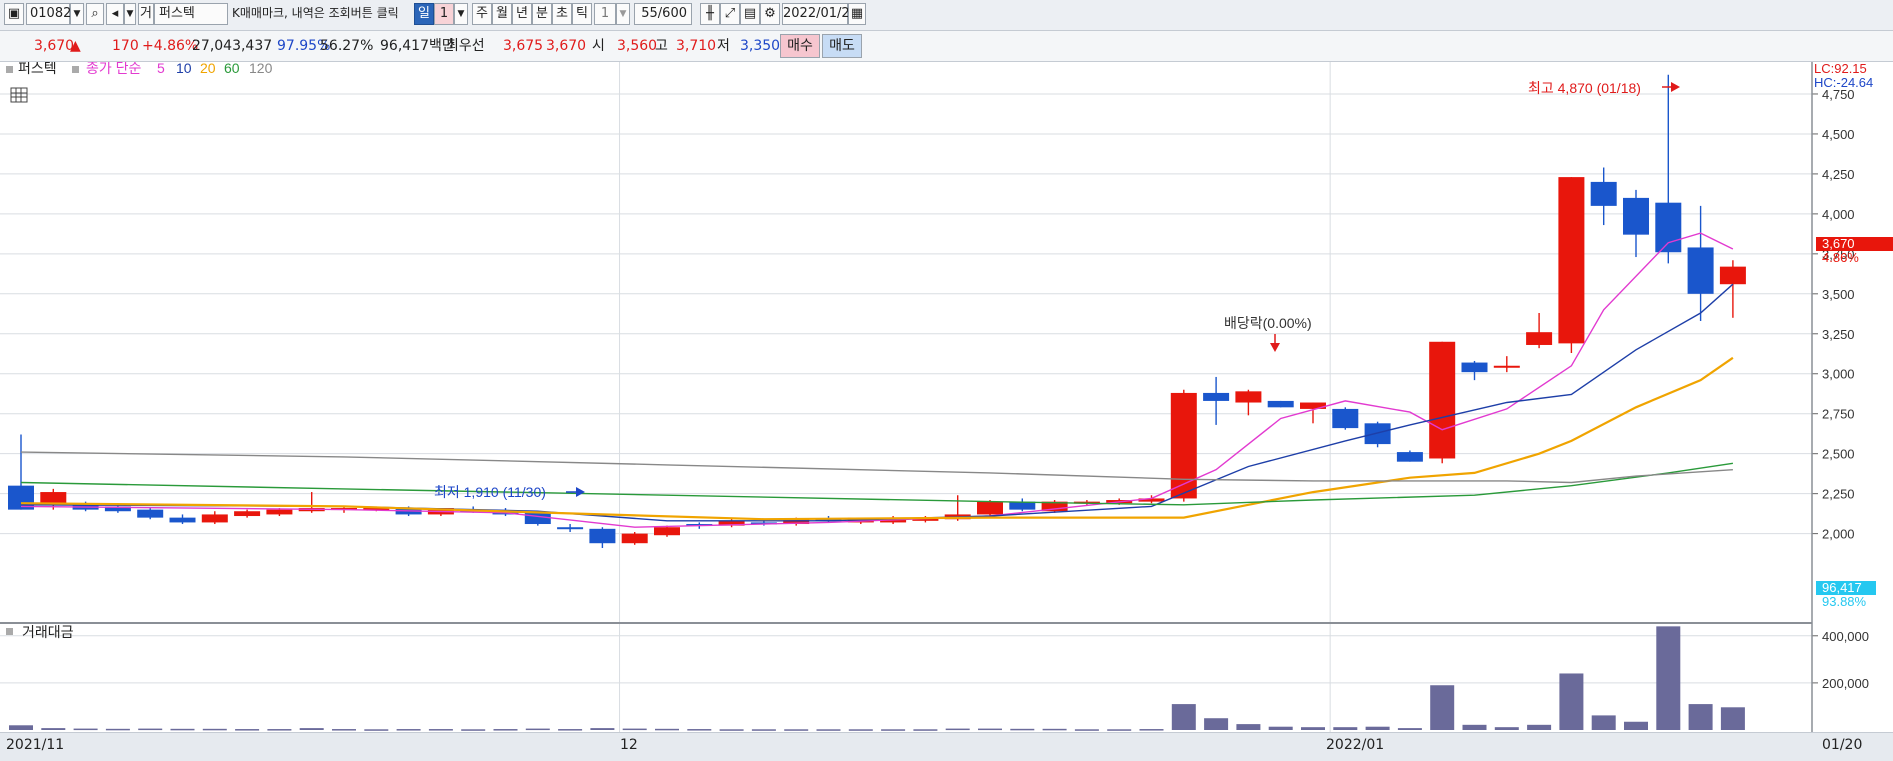  I want to click on market-prefix: 거, so click(146, 14).